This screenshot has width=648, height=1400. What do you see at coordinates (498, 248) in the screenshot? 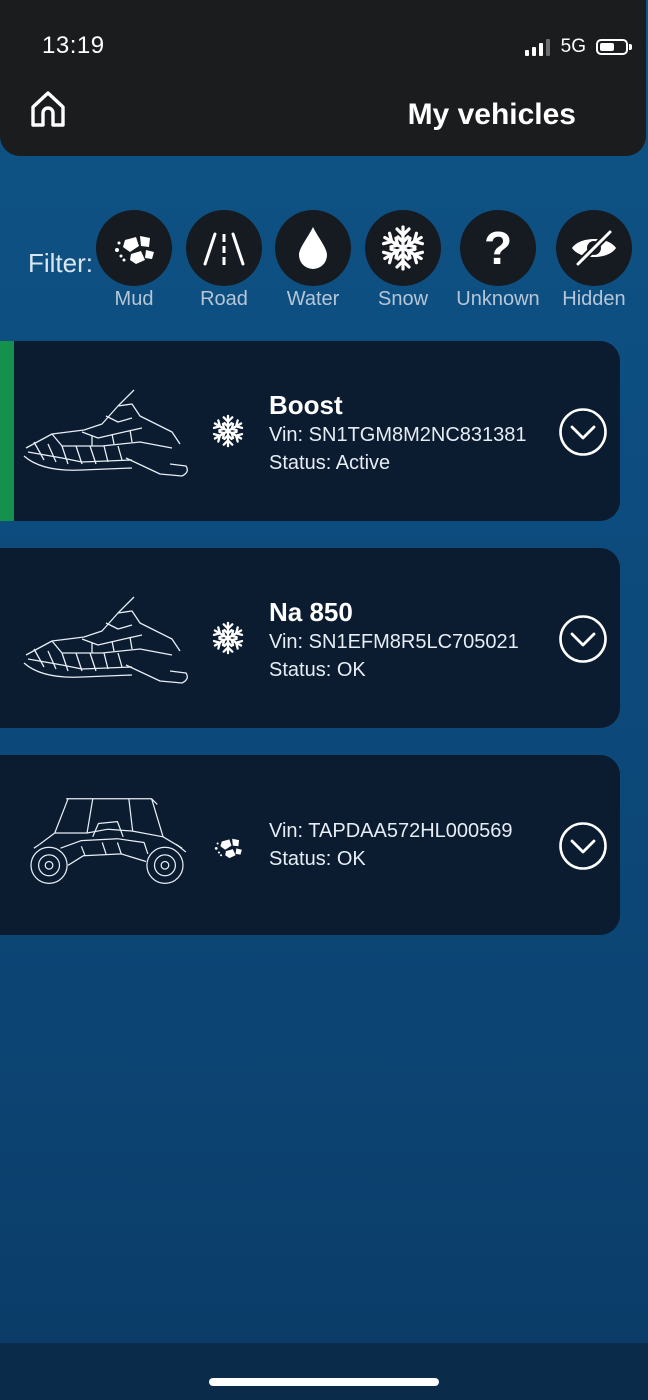
I see `question-mark-icon: ?` at bounding box center [498, 248].